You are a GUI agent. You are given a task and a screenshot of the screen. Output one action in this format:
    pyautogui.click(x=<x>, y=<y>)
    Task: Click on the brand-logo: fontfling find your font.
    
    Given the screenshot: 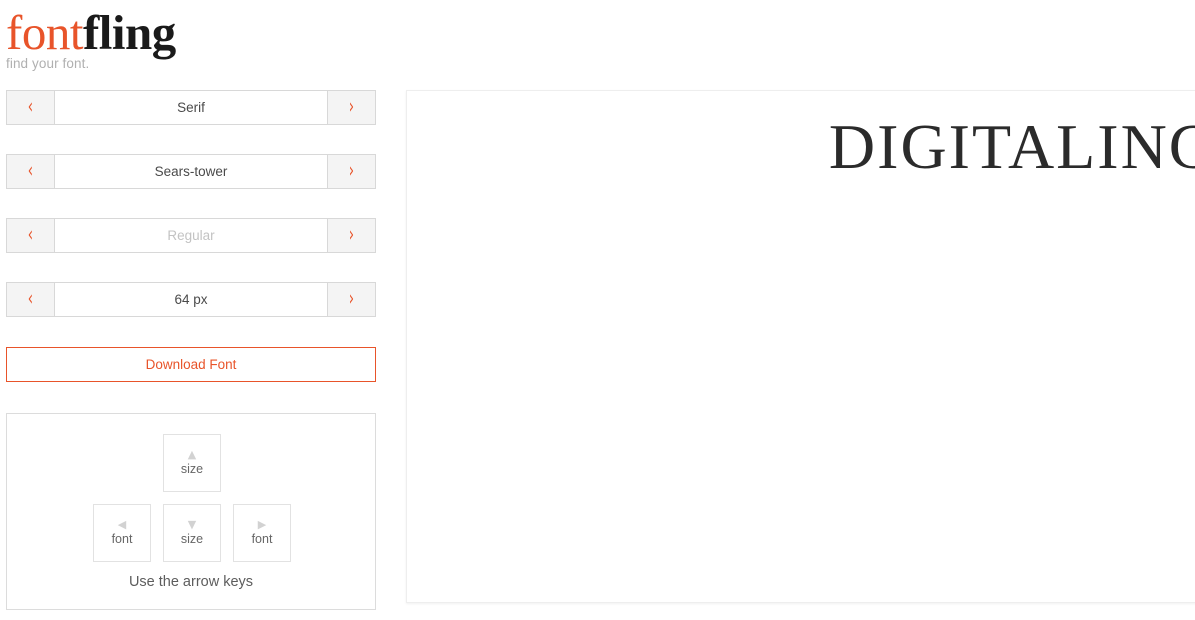 What is the action you would take?
    pyautogui.click(x=191, y=43)
    